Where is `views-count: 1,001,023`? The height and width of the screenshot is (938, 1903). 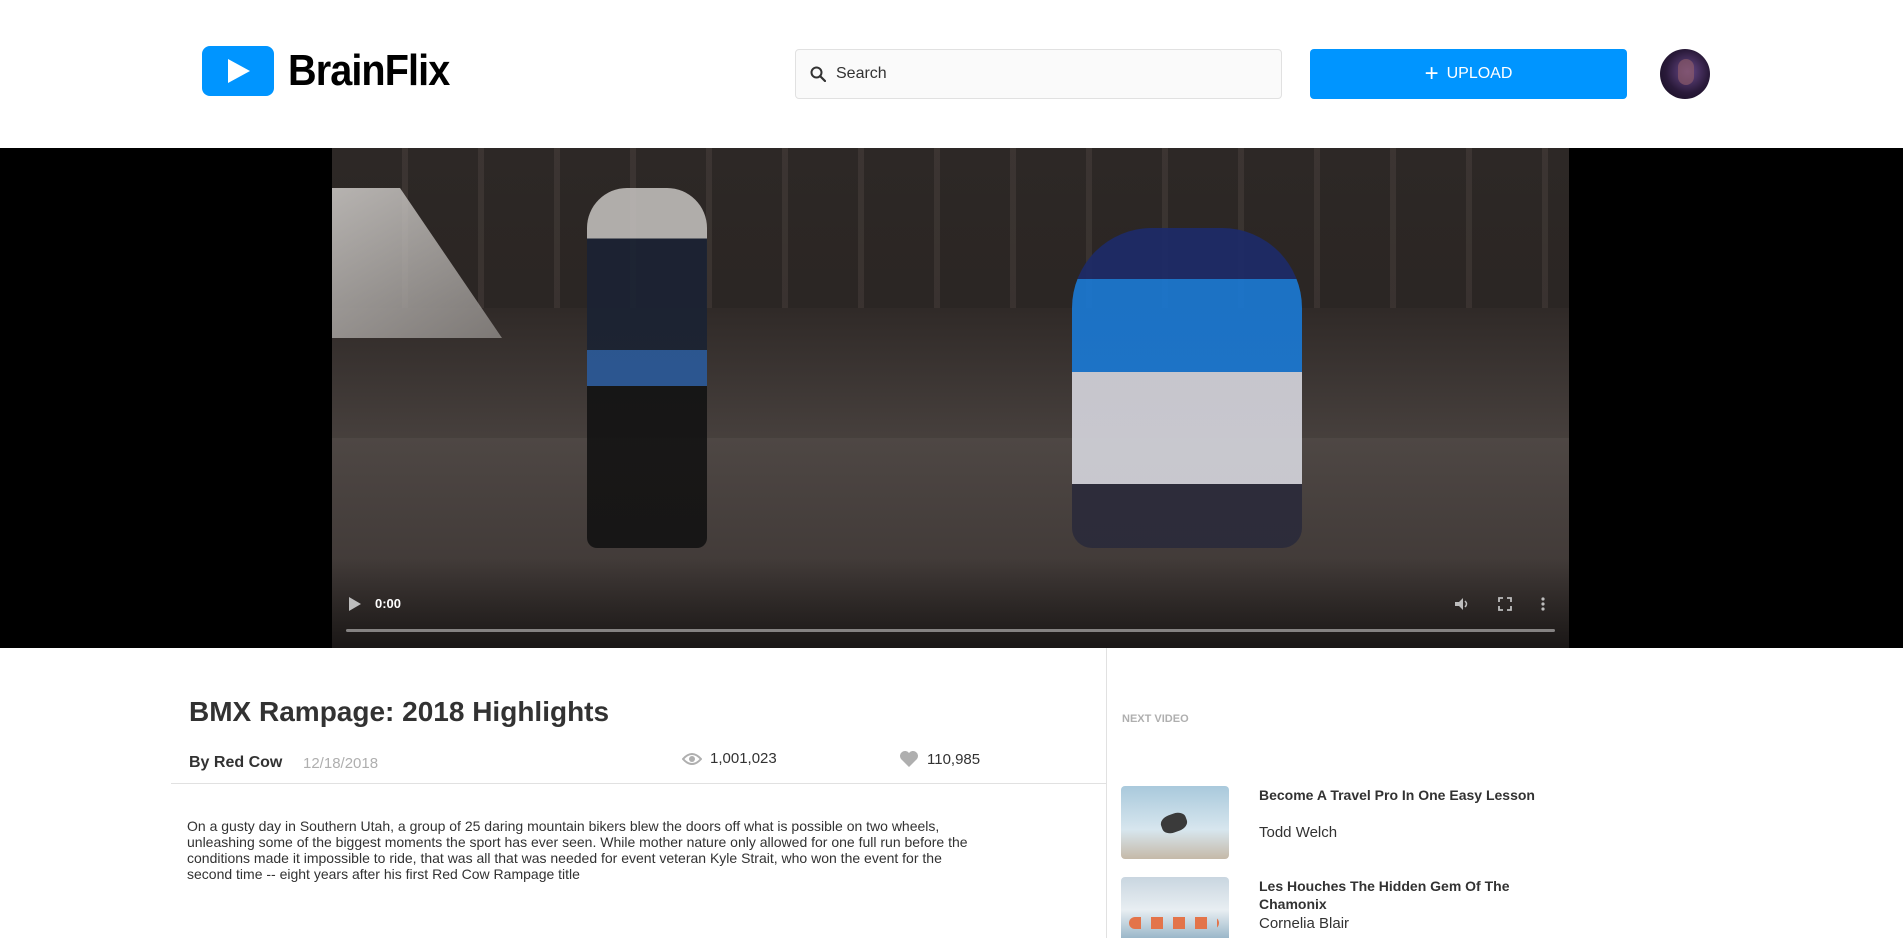
views-count: 1,001,023 is located at coordinates (729, 758).